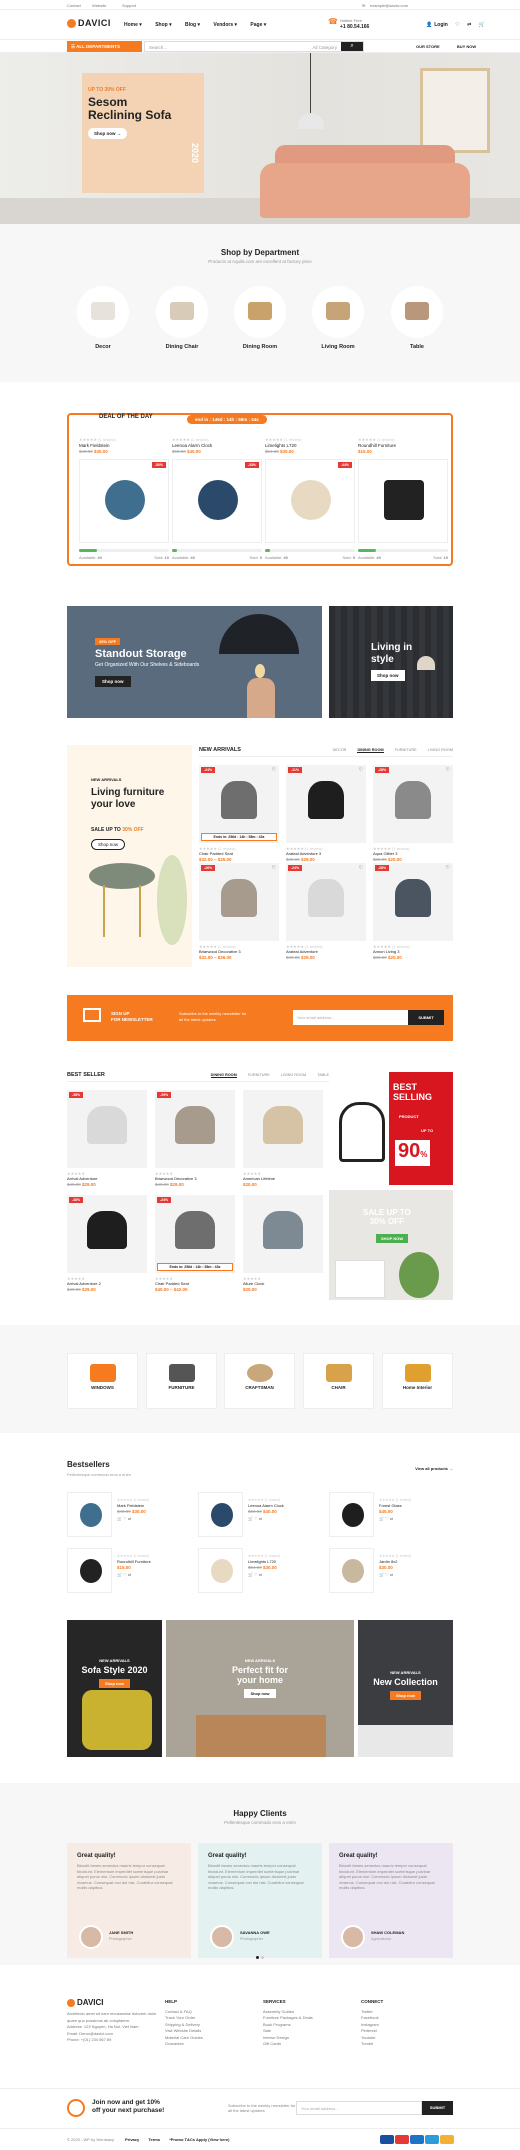  What do you see at coordinates (163, 25) in the screenshot?
I see `nav-shop: Shop ▾` at bounding box center [163, 25].